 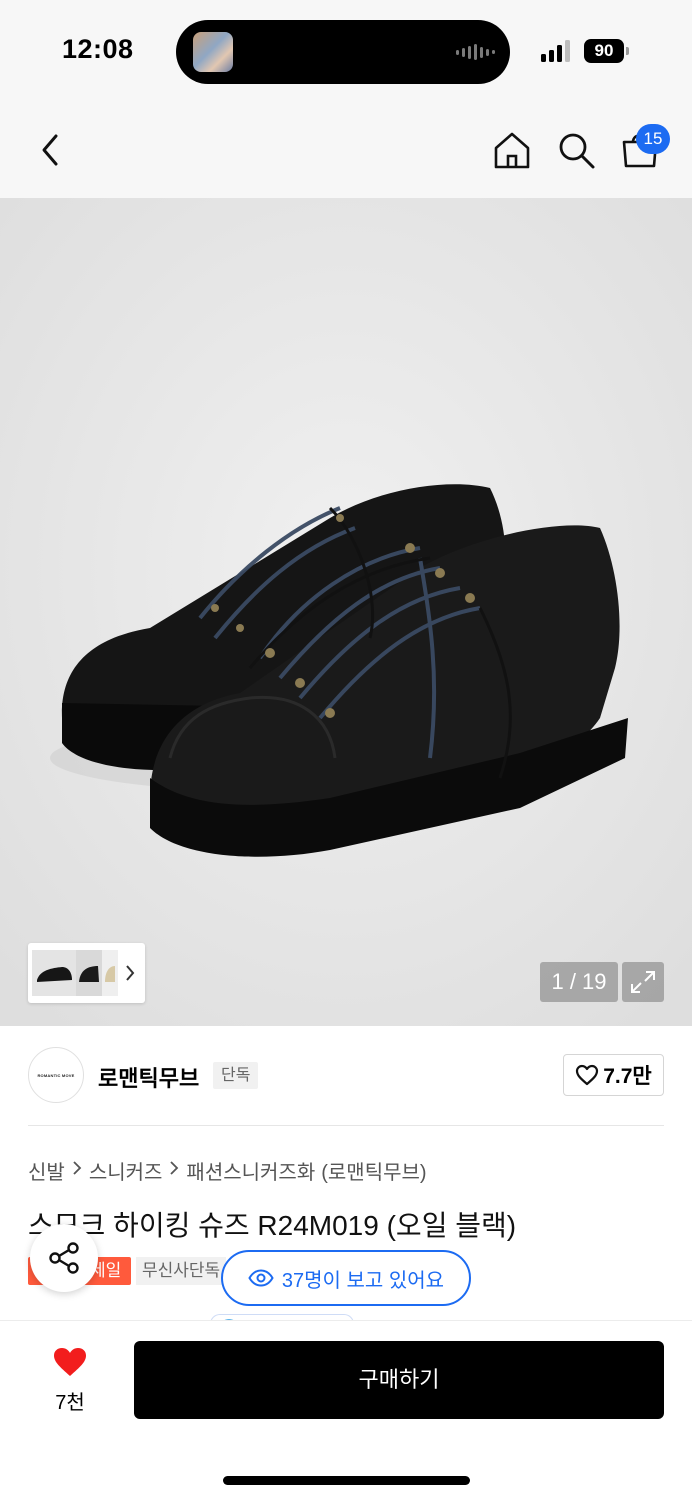 I want to click on share-icon, so click(x=64, y=1258).